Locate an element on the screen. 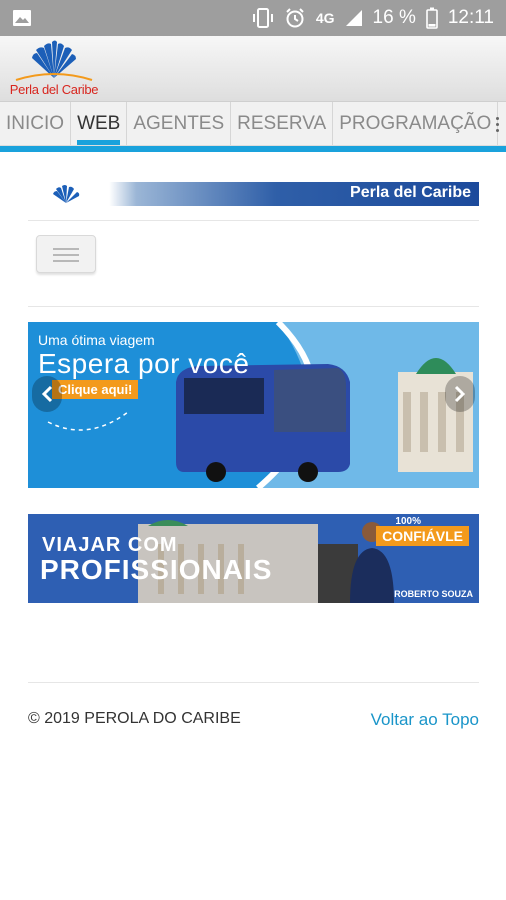 The height and width of the screenshot is (900, 506). battery-icon is located at coordinates (432, 18).